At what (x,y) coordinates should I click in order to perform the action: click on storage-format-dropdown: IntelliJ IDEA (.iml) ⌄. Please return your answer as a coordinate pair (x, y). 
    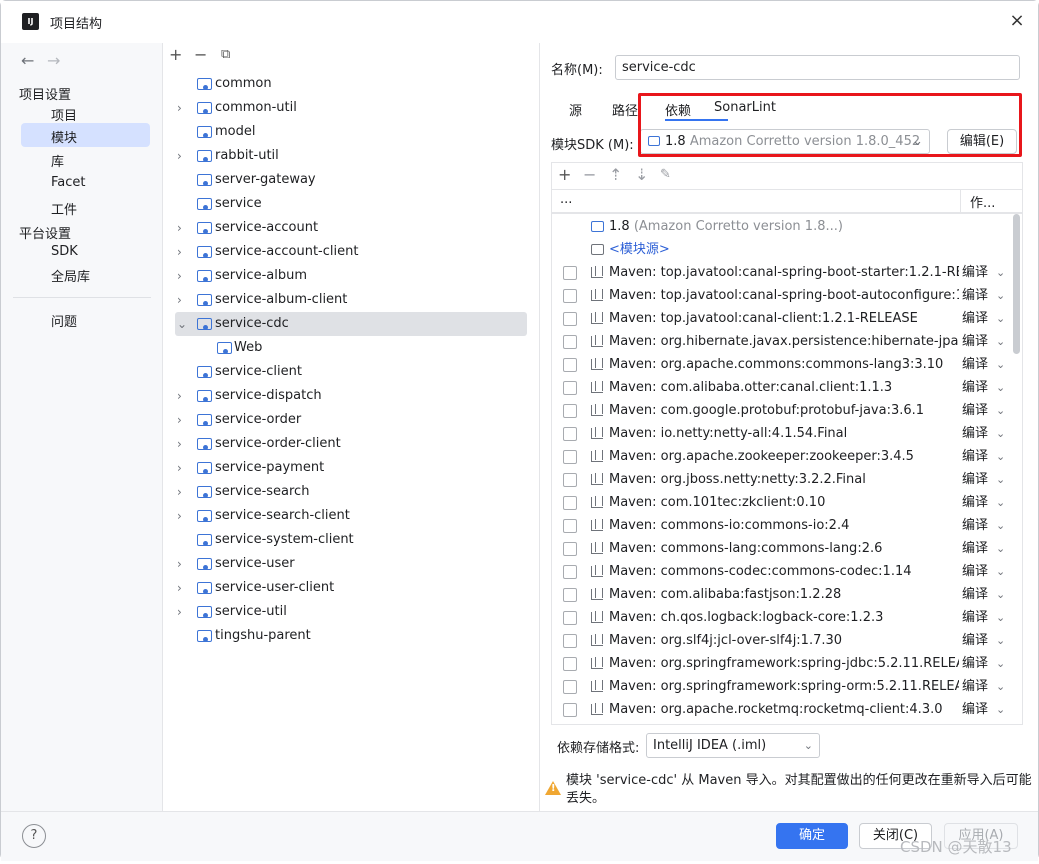
    Looking at the image, I should click on (733, 745).